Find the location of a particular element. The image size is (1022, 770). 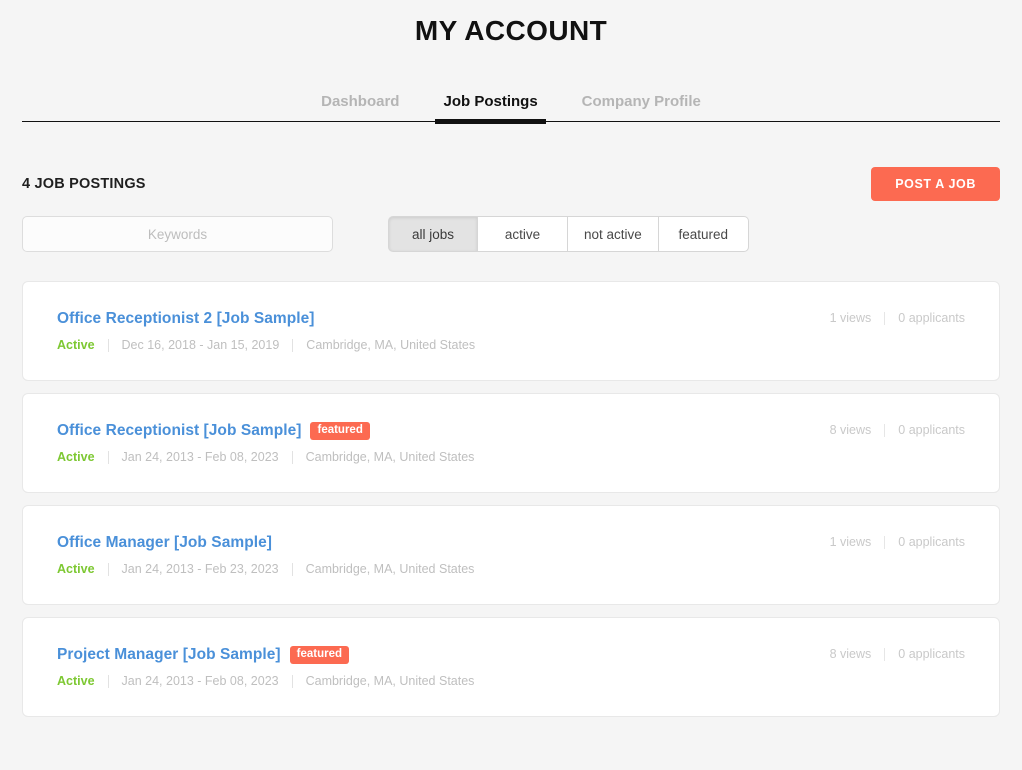

job-count-heading: 4 JOB POSTINGS is located at coordinates (84, 184).